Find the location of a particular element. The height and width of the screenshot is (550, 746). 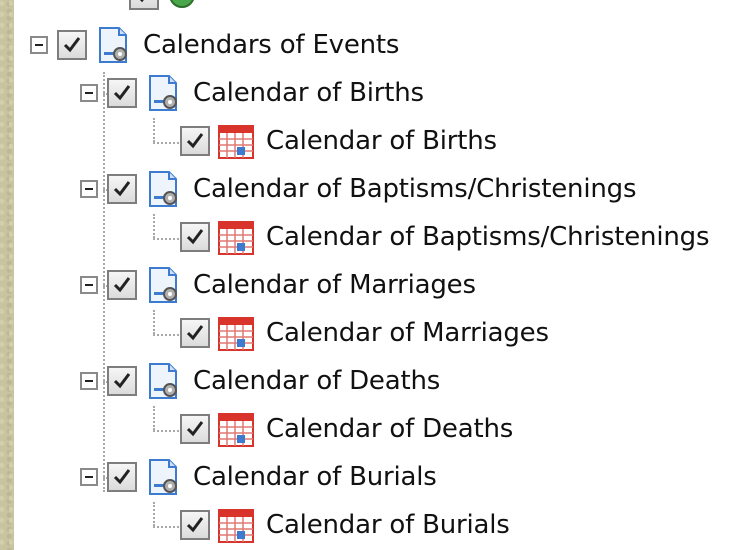

tree-node-calendar: Calendar of Baptisms/Christenings is located at coordinates (444, 237).